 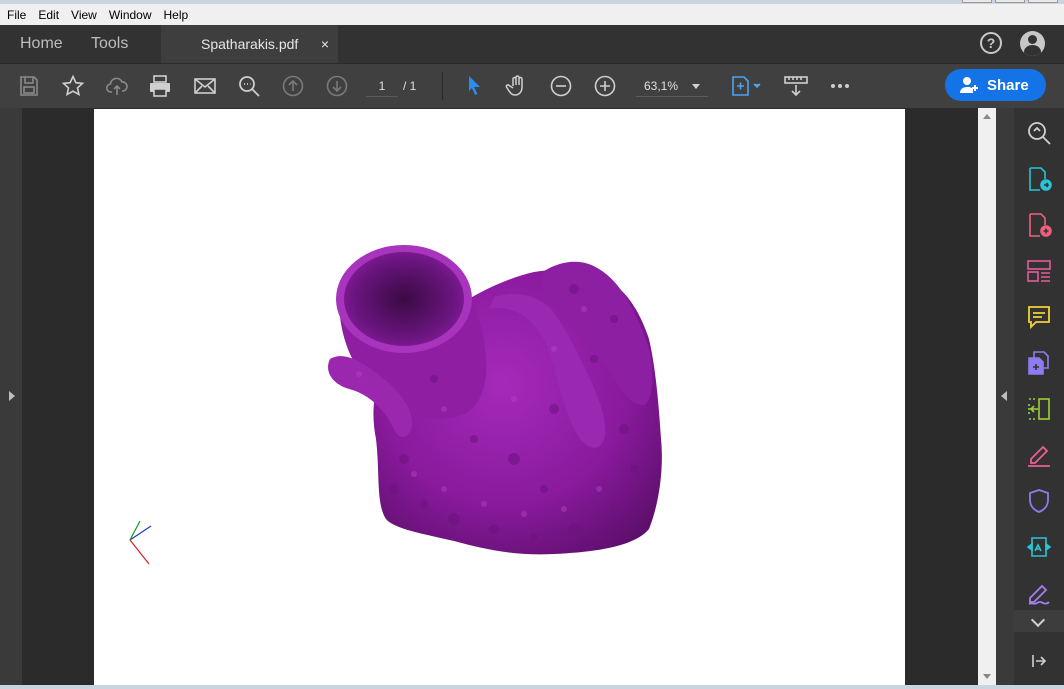 I want to click on right-panel-toggle, so click(x=1005, y=396).